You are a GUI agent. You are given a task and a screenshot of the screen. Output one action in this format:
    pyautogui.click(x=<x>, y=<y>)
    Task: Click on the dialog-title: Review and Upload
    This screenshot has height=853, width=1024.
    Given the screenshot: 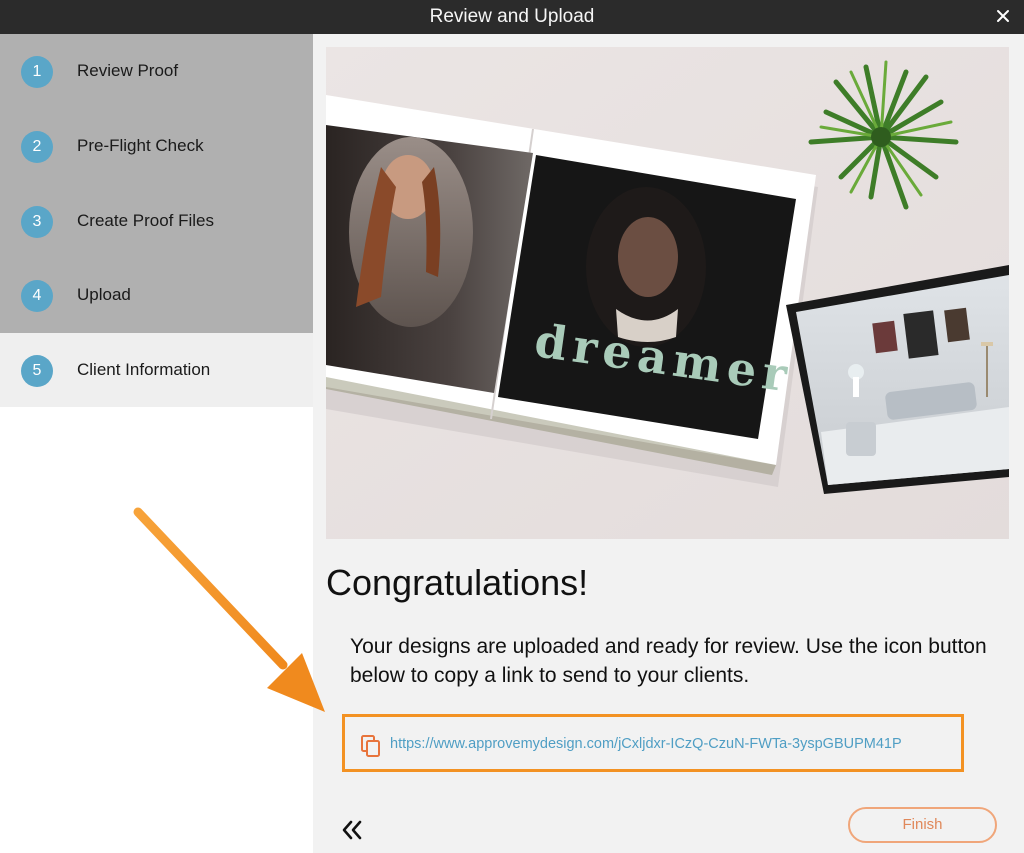 What is the action you would take?
    pyautogui.click(x=512, y=16)
    